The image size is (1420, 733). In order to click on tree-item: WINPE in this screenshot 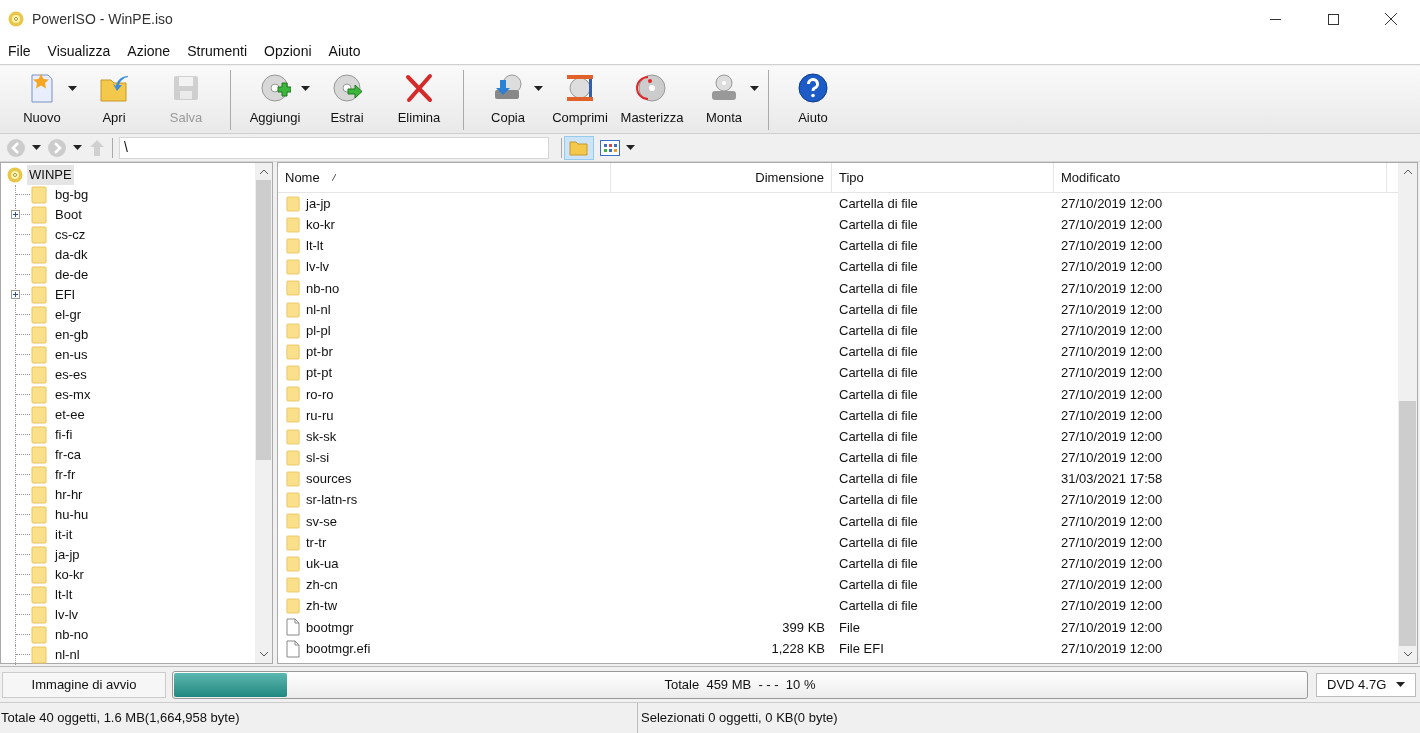, I will do `click(50, 175)`.